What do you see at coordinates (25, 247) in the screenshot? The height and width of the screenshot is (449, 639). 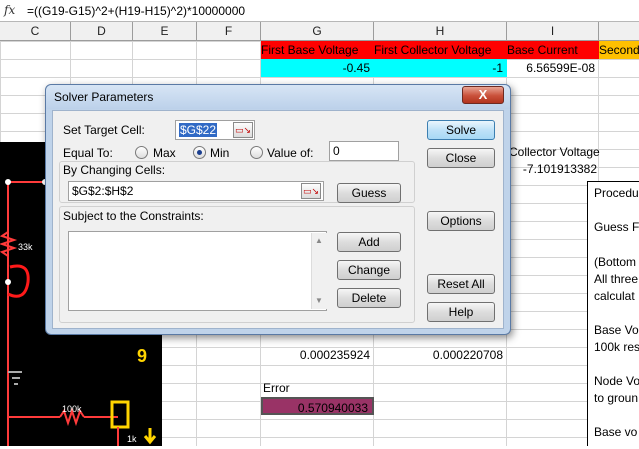 I see `resistor-33k-label: 33k` at bounding box center [25, 247].